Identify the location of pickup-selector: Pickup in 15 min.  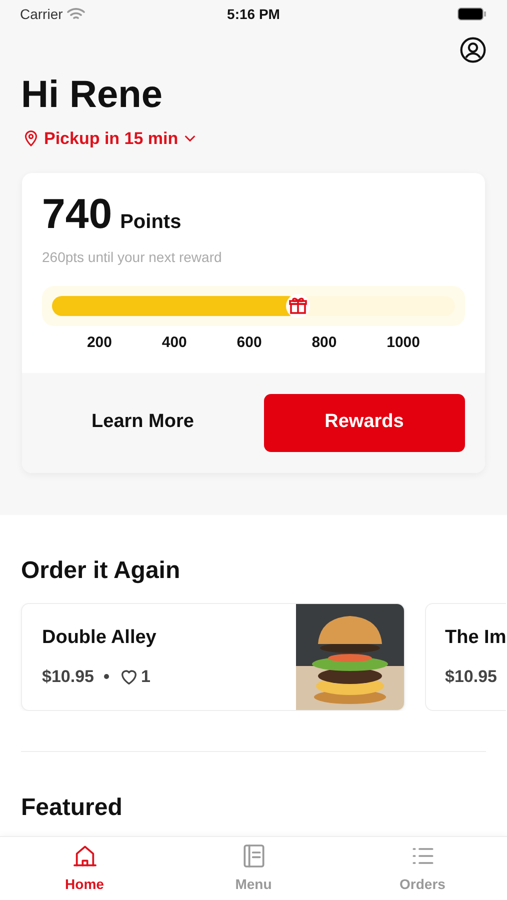
(110, 138).